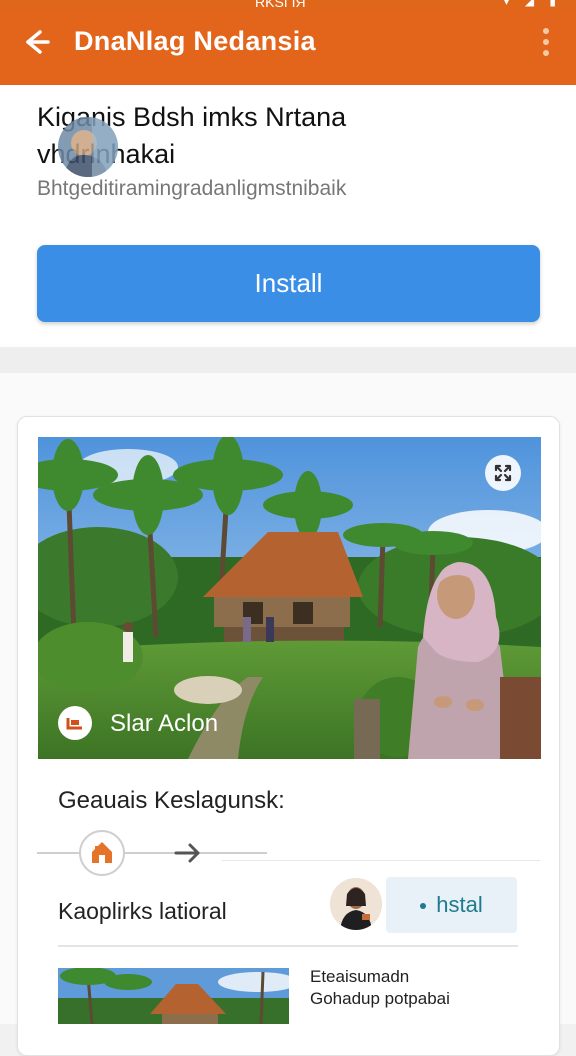  I want to click on section-title: Geauais Keslagunsk:, so click(171, 800).